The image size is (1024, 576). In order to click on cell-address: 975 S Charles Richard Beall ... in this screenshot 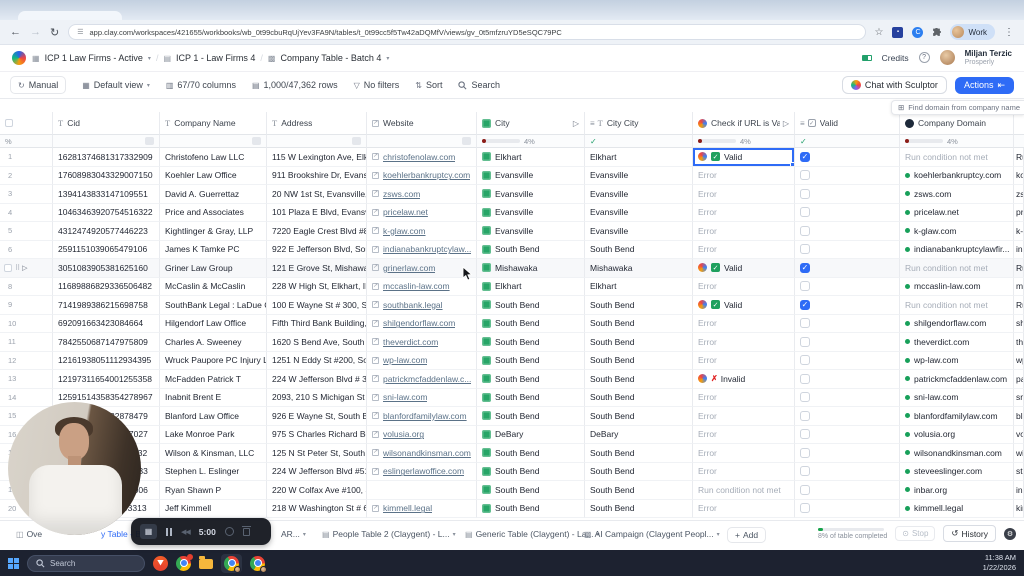, I will do `click(317, 434)`.